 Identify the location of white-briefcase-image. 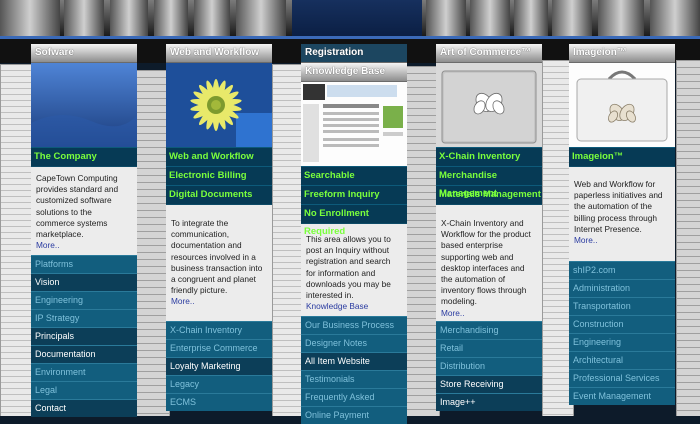
(622, 105).